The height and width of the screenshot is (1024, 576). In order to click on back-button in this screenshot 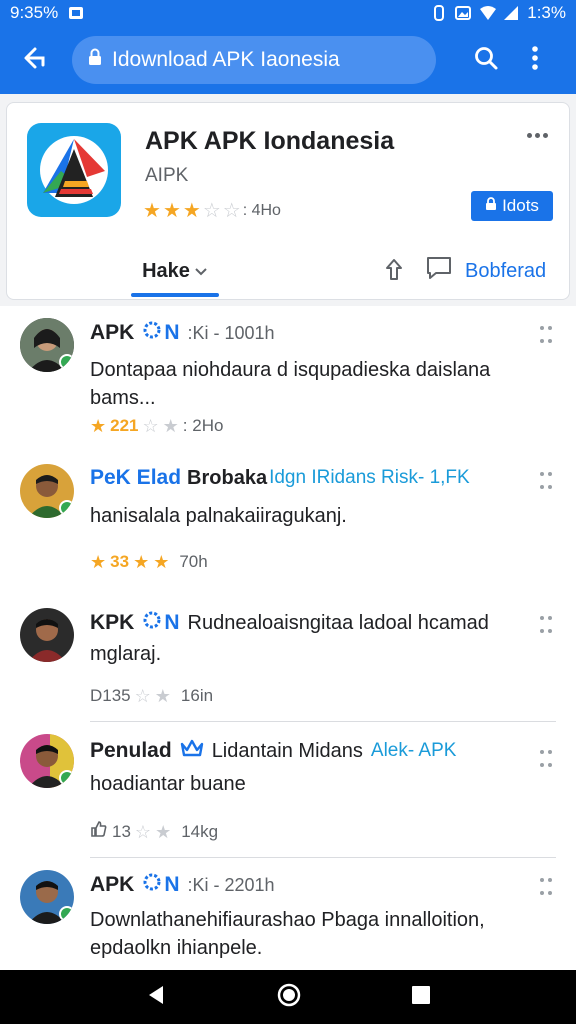, I will do `click(34, 60)`.